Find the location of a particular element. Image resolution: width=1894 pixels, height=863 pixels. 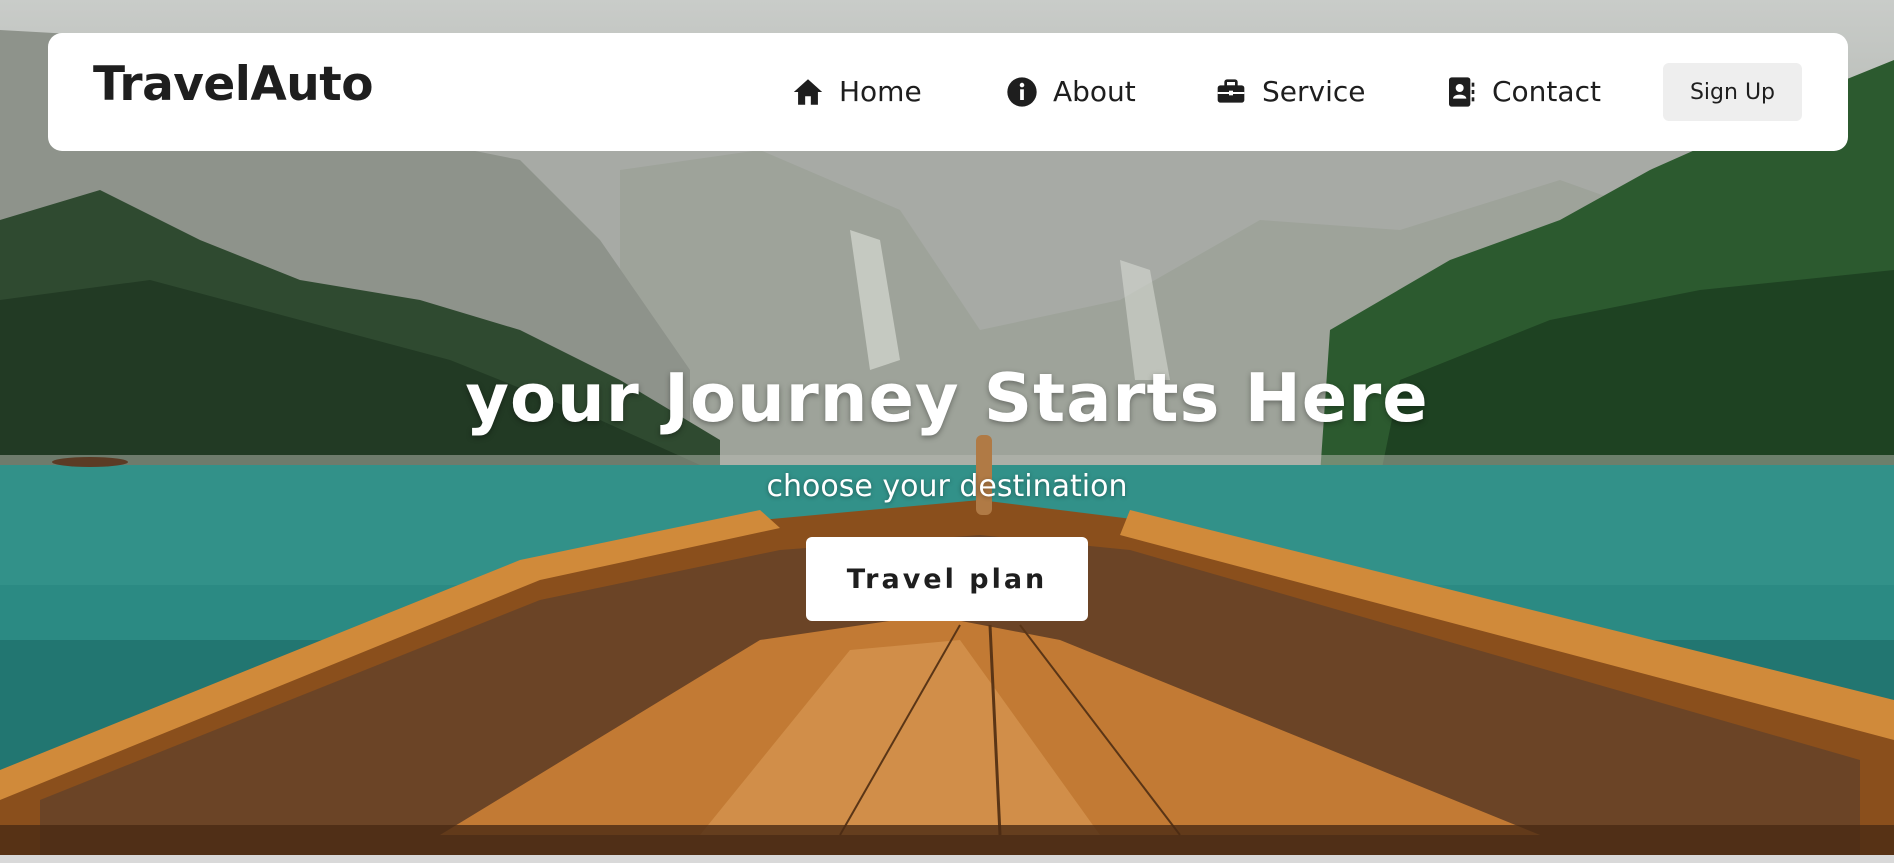

nav-item-service: Service is located at coordinates (1289, 92).